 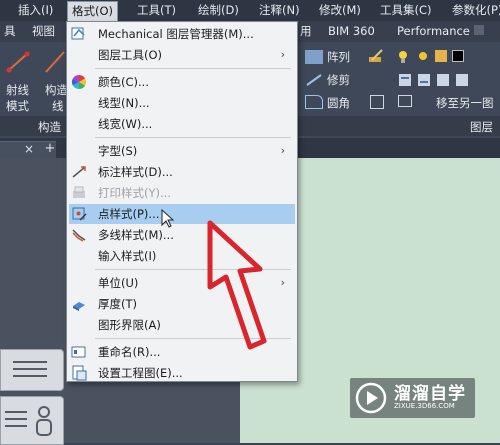 What do you see at coordinates (338, 57) in the screenshot?
I see `array-button: 阵列` at bounding box center [338, 57].